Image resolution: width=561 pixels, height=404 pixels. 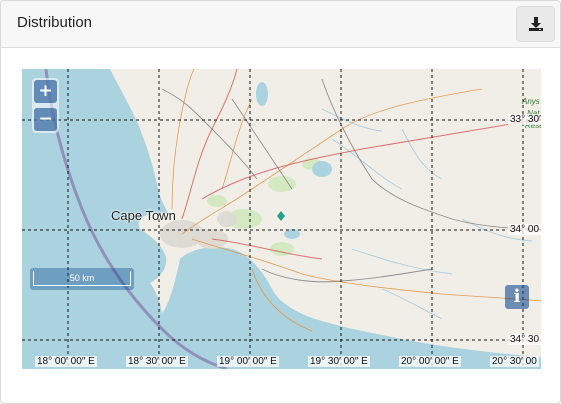 I want to click on zoom-control: + −, so click(x=45, y=105).